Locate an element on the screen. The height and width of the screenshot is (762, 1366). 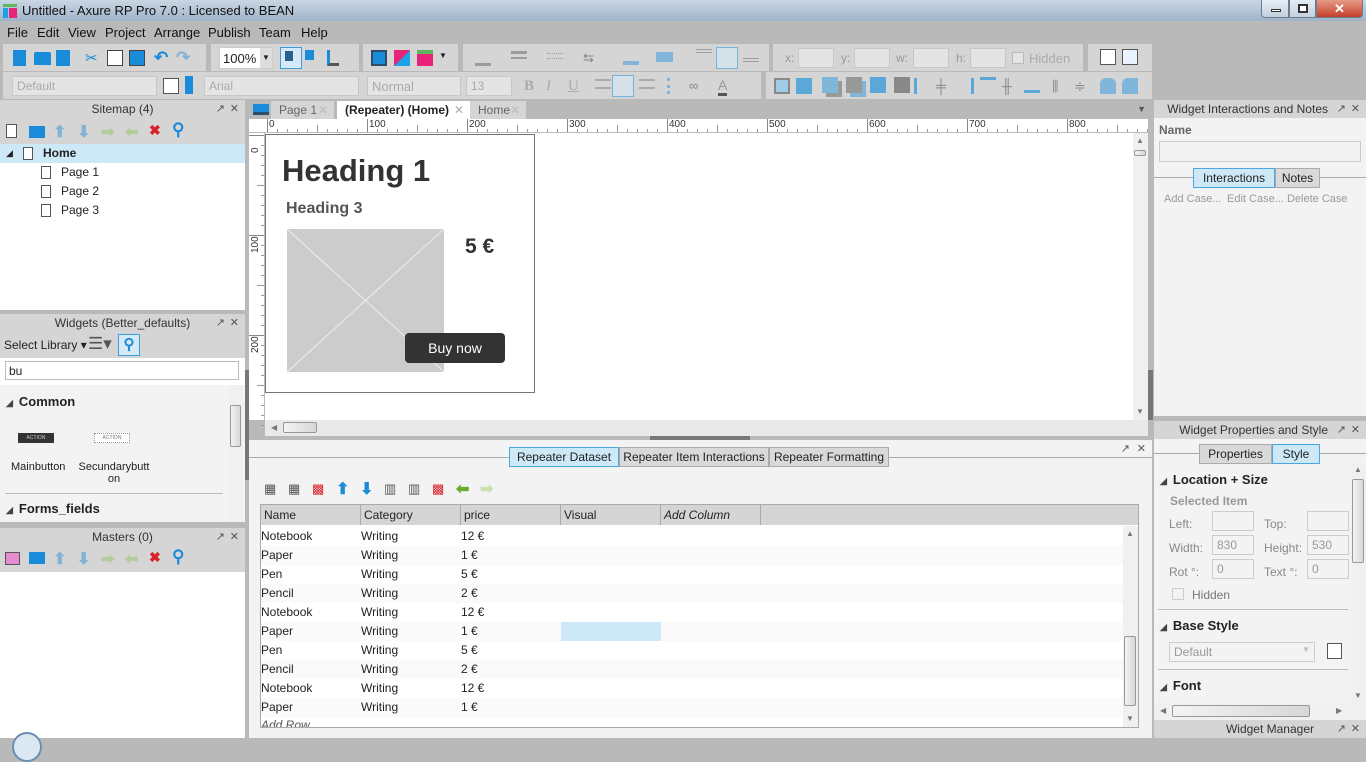
insert-column-right-icon: ▥ is located at coordinates (414, 489).